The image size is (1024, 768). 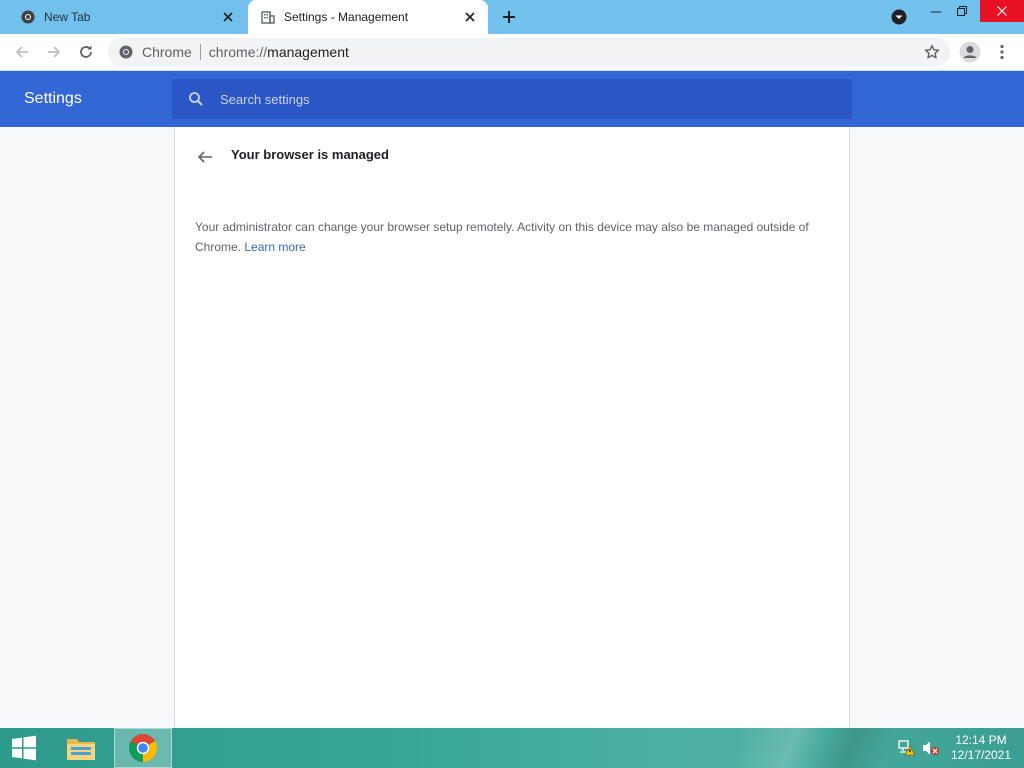 I want to click on divider, so click(x=200, y=52).